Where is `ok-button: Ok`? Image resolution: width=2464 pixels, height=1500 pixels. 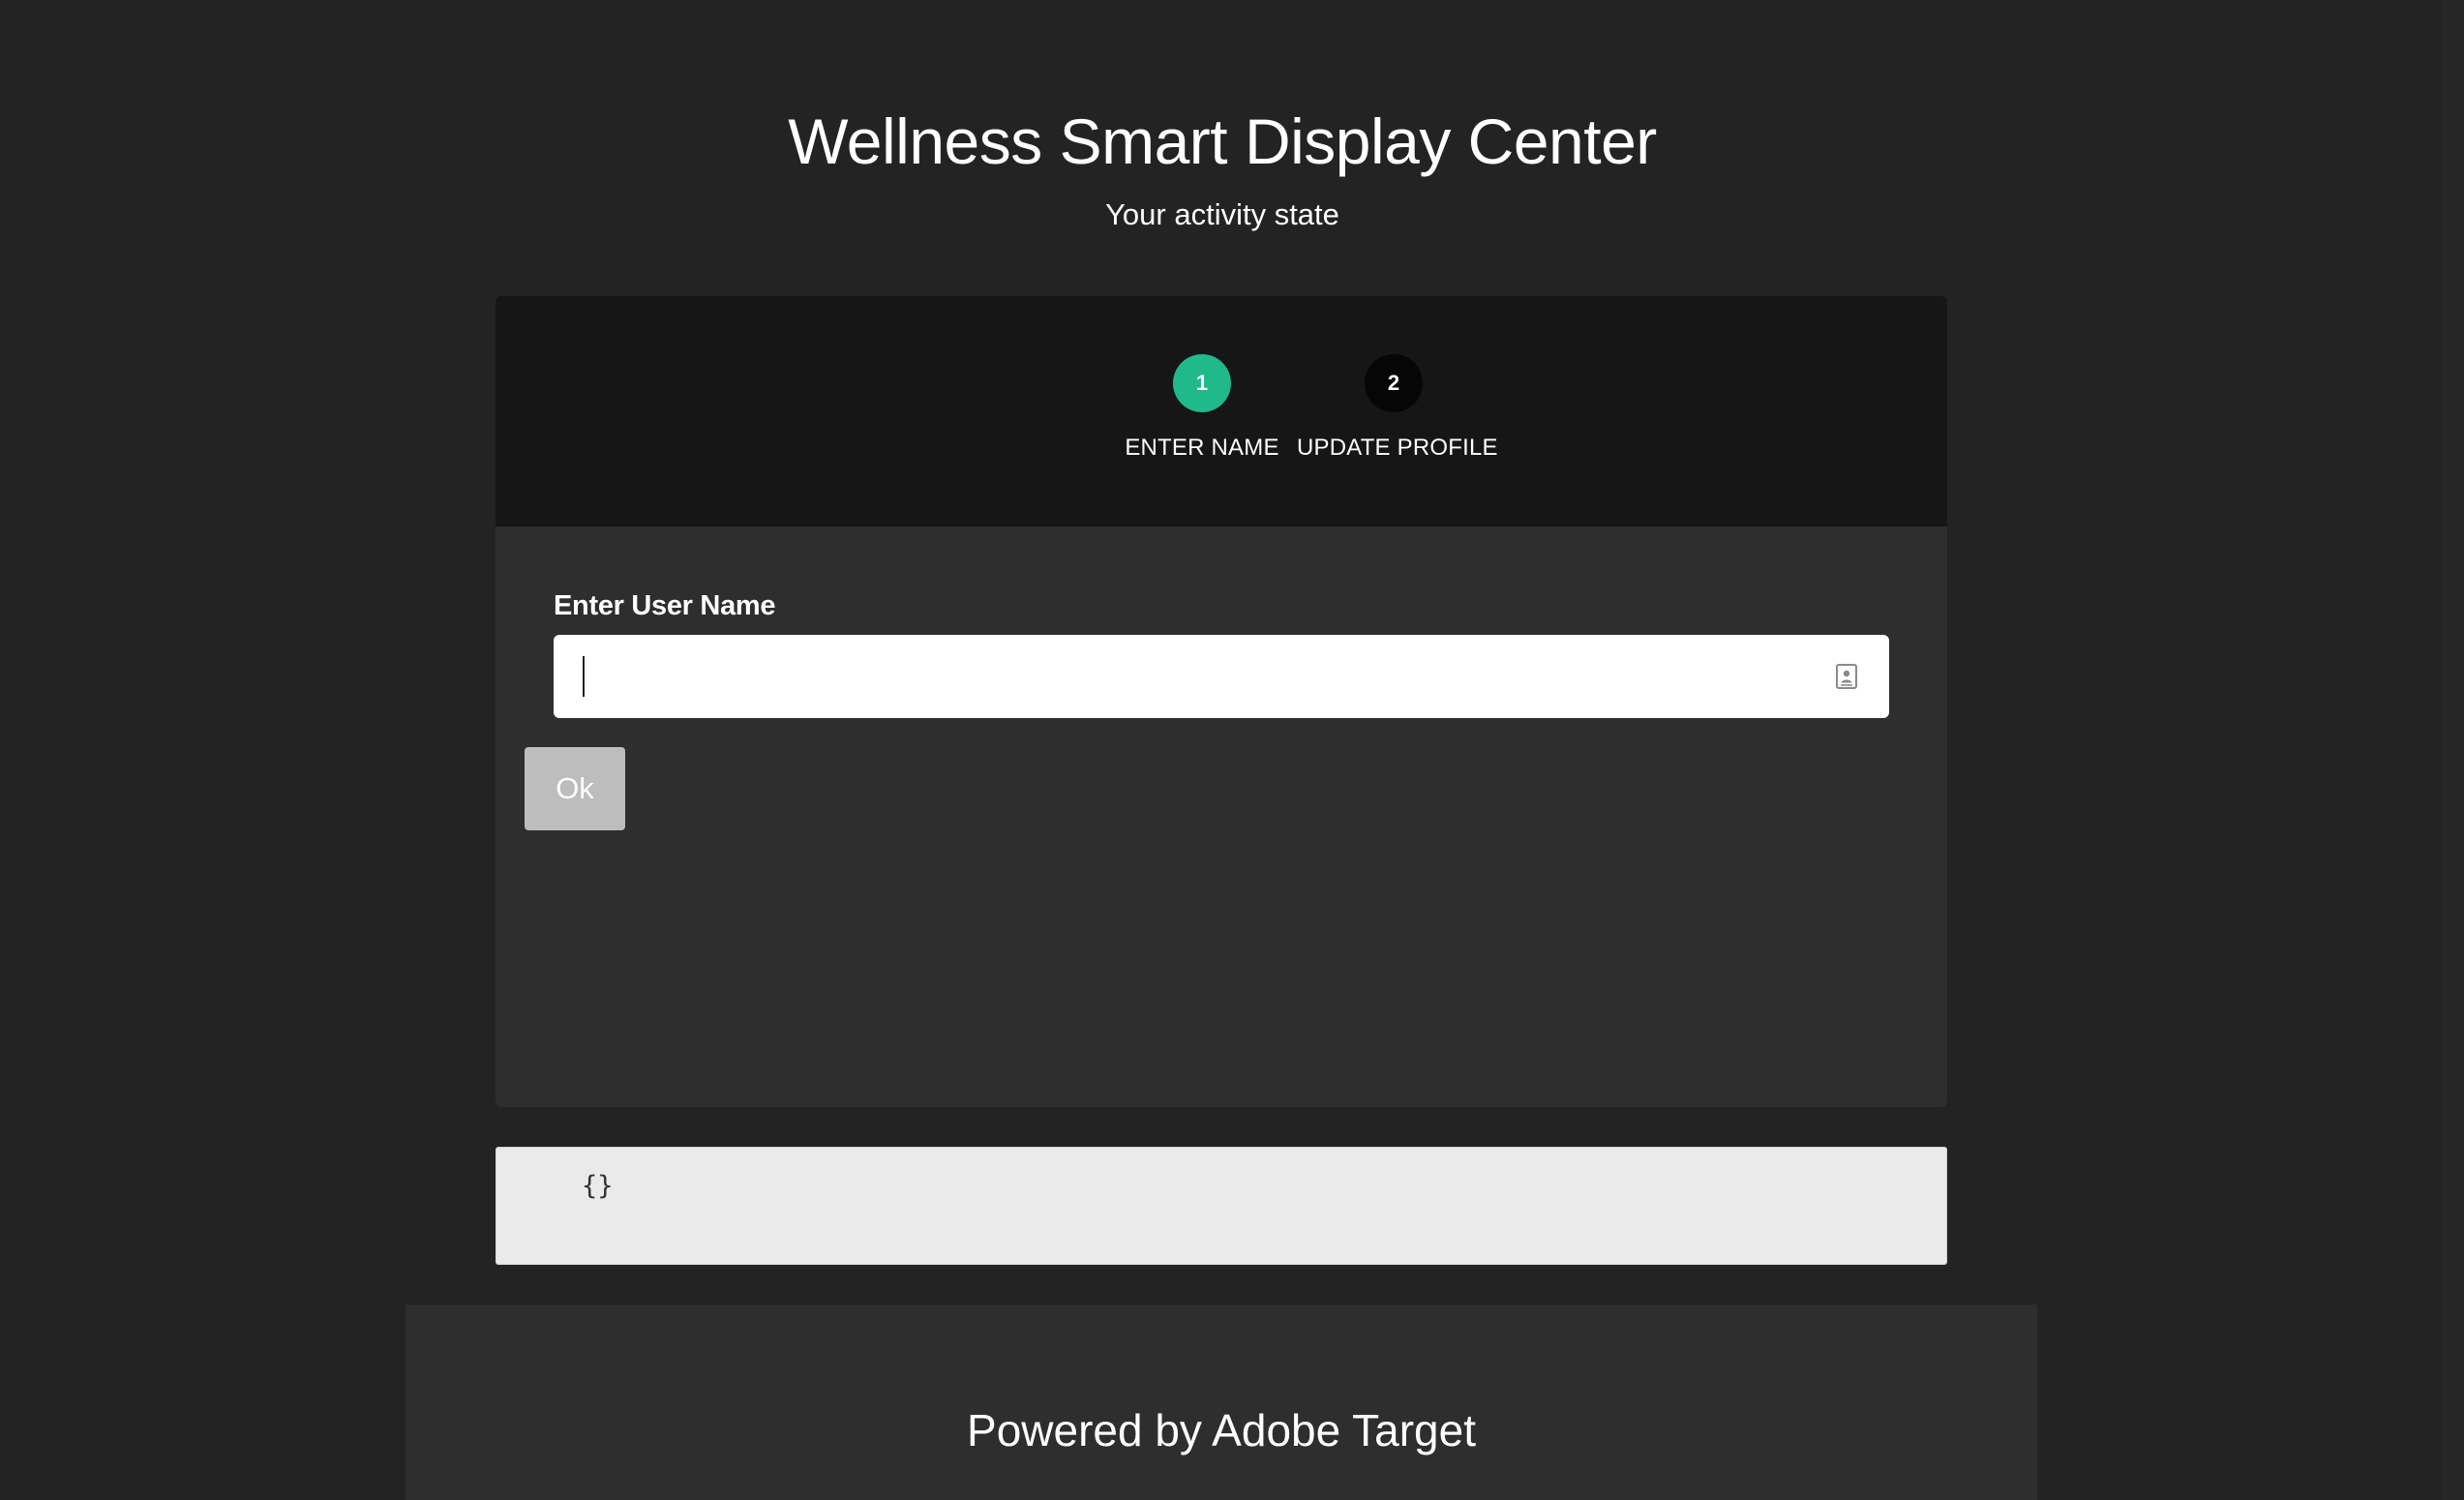
ok-button: Ok is located at coordinates (575, 789).